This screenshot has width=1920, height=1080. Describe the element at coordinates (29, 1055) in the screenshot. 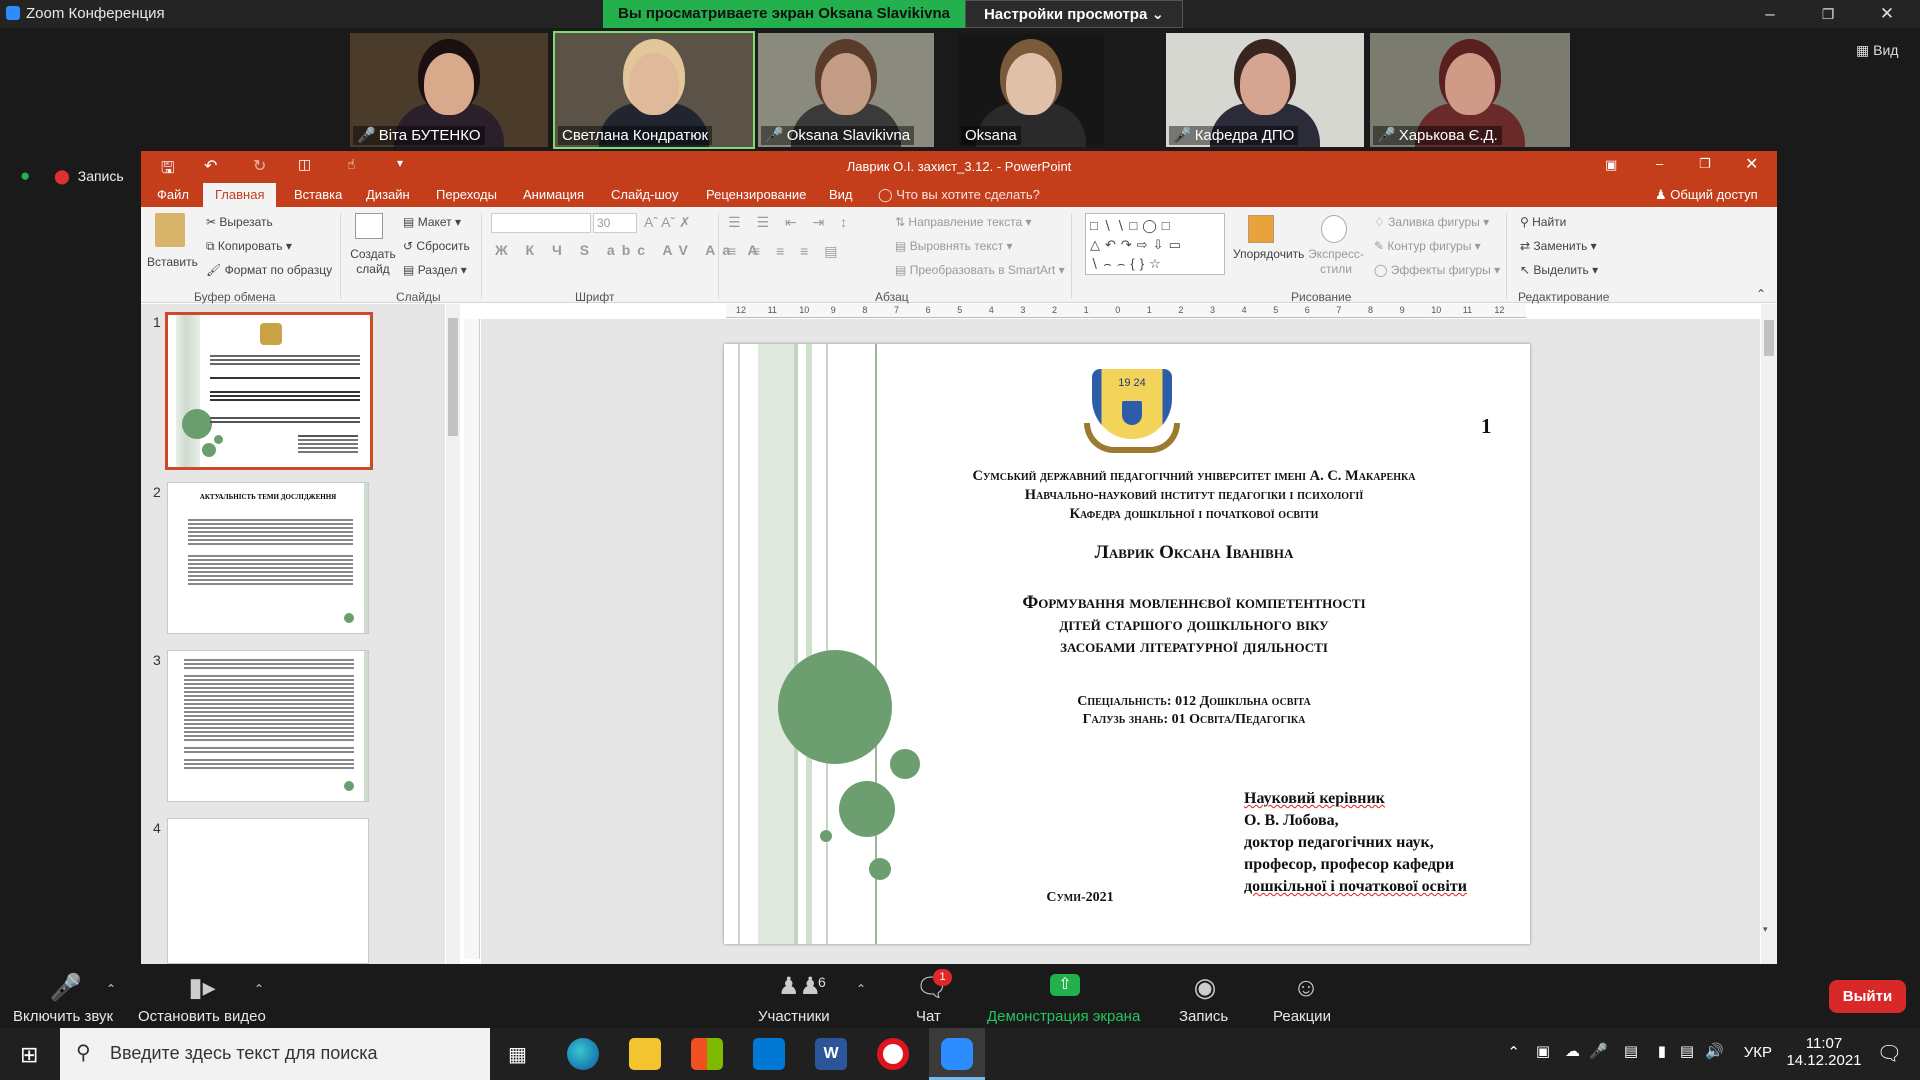

I see `windows-start-icon: ⊞` at that location.